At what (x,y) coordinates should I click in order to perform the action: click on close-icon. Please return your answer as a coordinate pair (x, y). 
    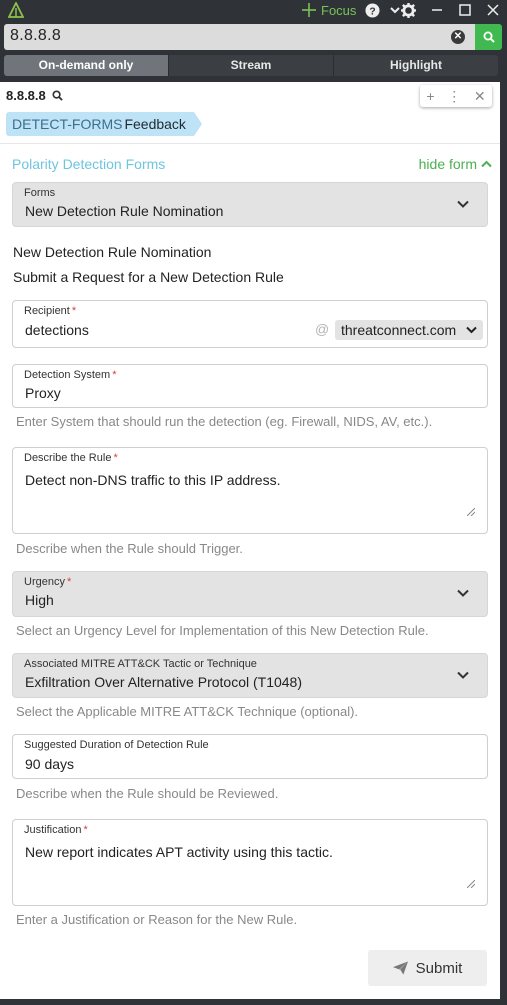
    Looking at the image, I should click on (493, 10).